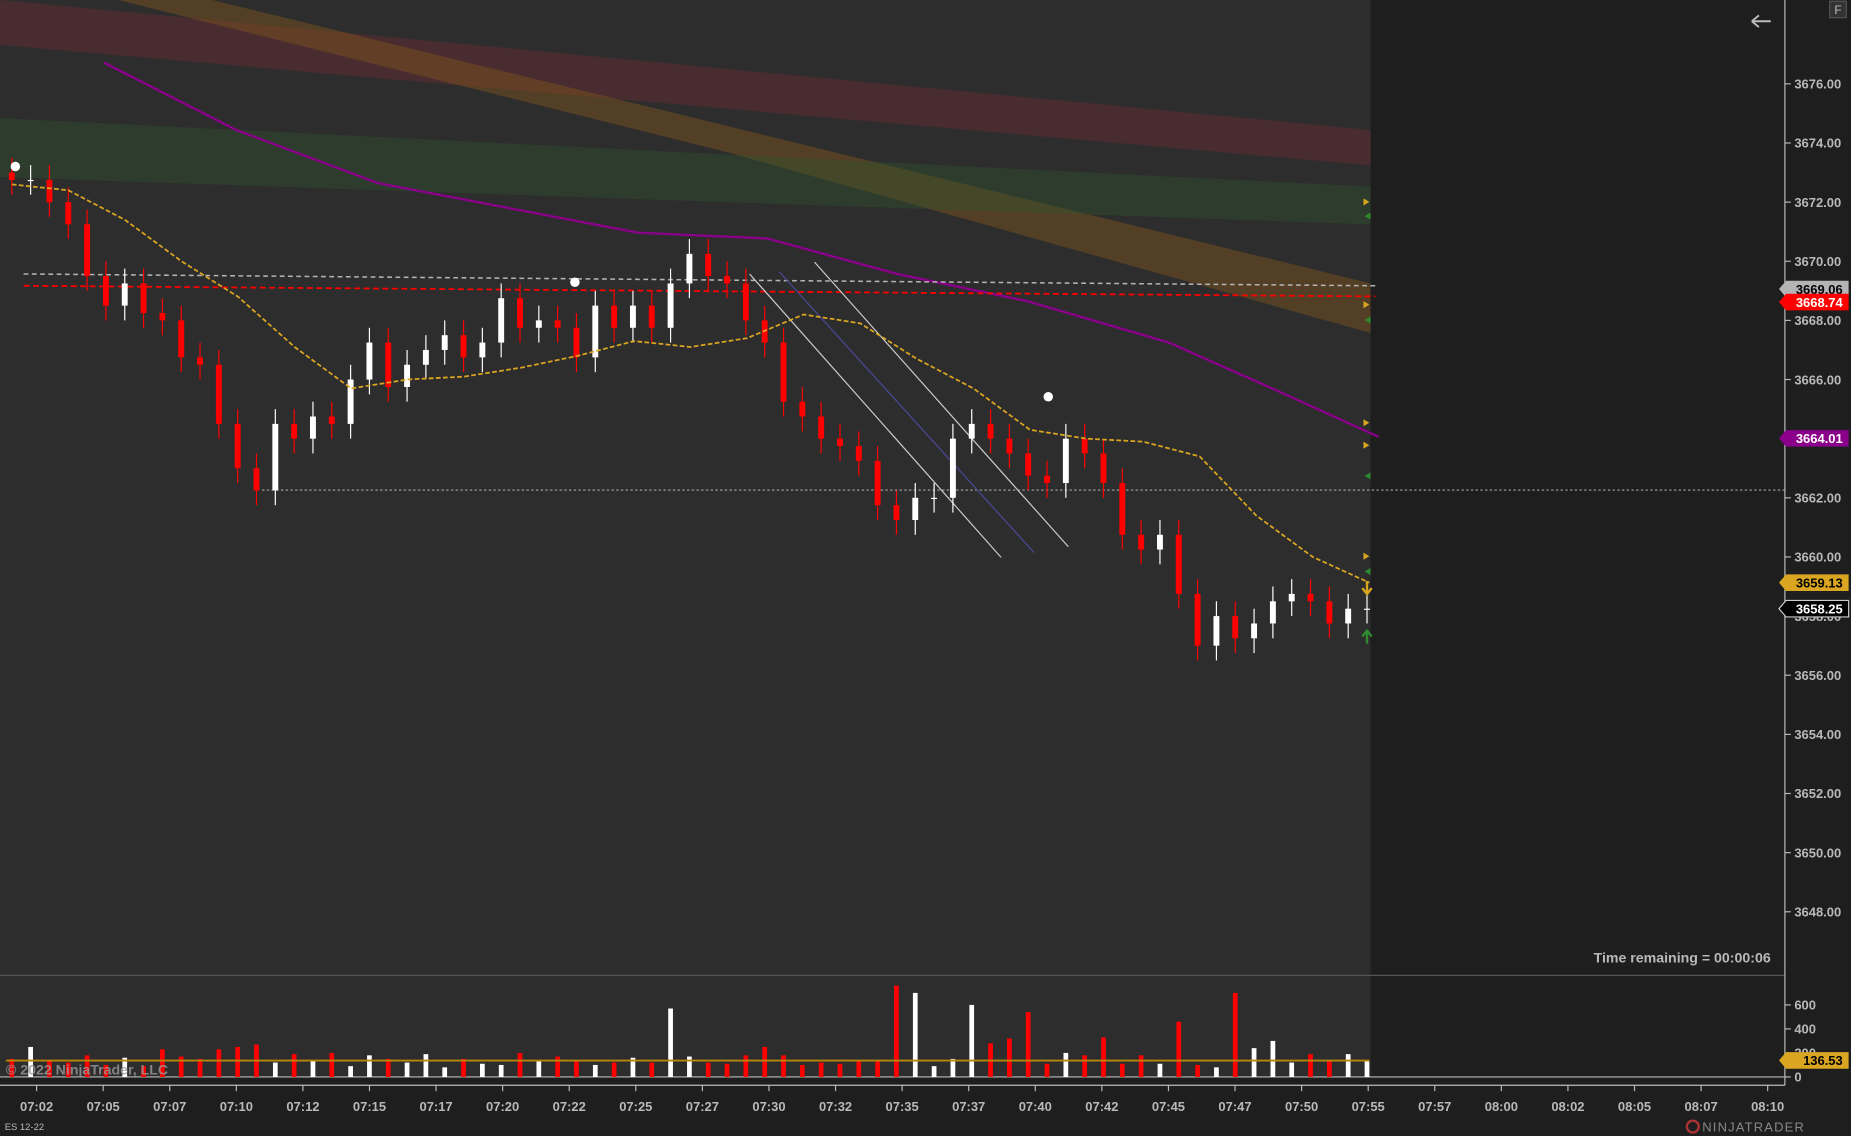  What do you see at coordinates (1838, 9) in the screenshot?
I see `f-button: F` at bounding box center [1838, 9].